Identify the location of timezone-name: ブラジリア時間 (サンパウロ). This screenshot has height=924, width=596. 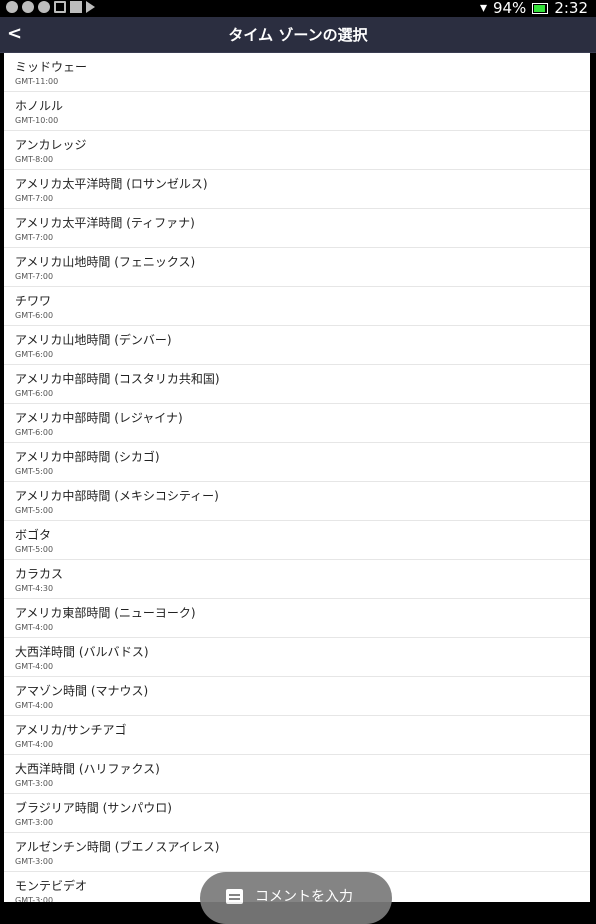
(93, 808).